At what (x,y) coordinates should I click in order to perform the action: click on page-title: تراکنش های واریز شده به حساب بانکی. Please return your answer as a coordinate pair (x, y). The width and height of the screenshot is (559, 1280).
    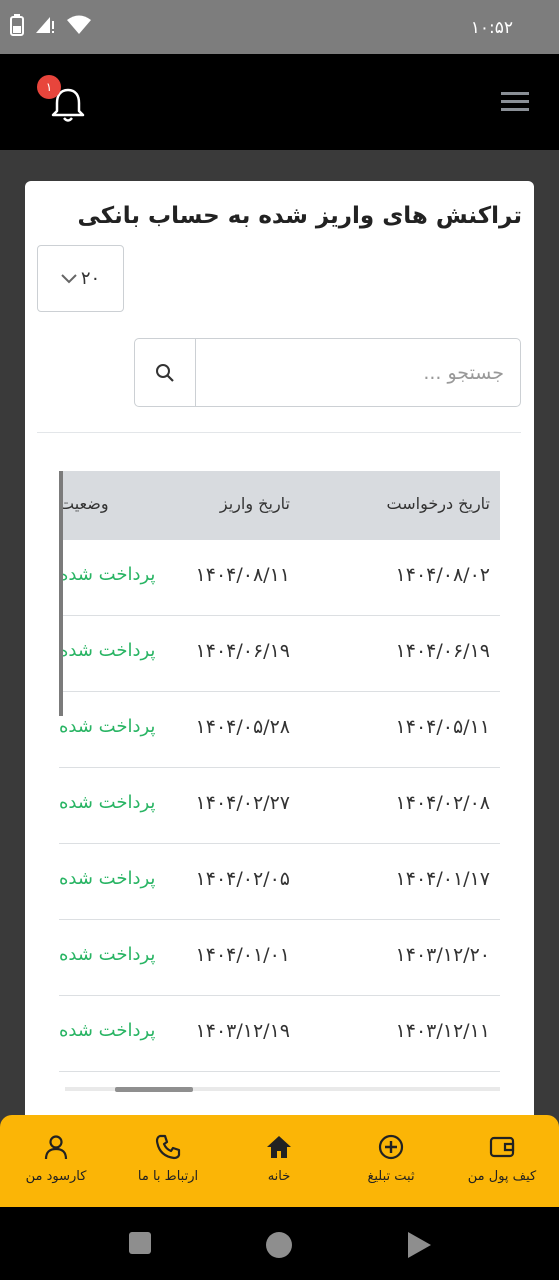
    Looking at the image, I should click on (299, 216).